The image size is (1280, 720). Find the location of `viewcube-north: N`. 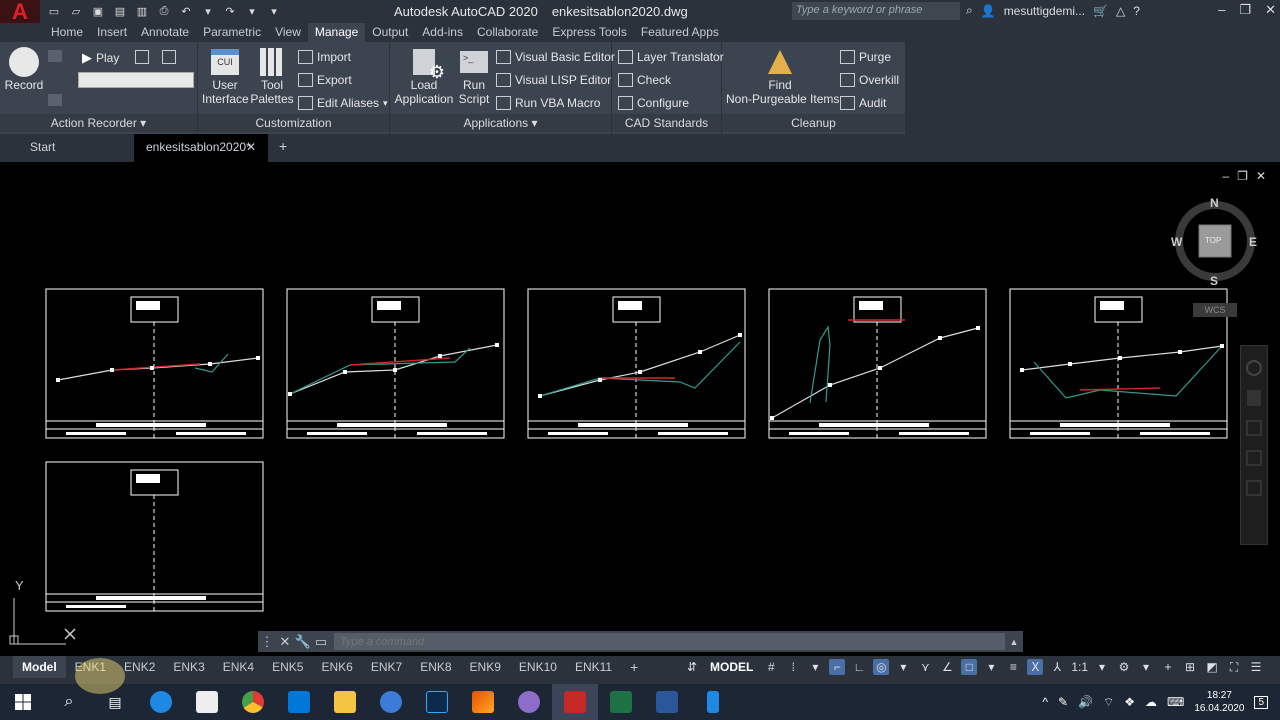

viewcube-north: N is located at coordinates (1214, 203).